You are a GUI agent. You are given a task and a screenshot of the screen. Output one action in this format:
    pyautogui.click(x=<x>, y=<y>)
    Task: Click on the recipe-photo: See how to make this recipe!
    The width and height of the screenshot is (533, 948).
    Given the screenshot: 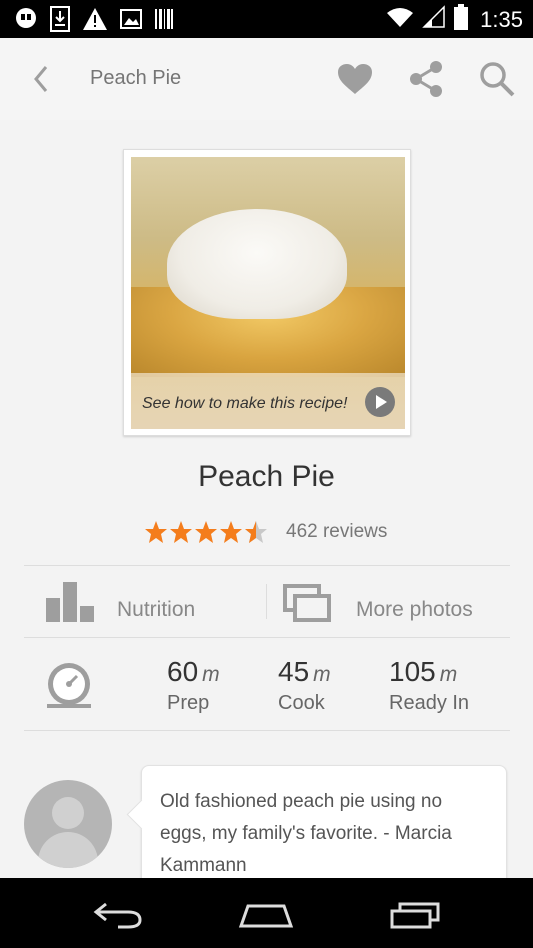 What is the action you would take?
    pyautogui.click(x=268, y=293)
    